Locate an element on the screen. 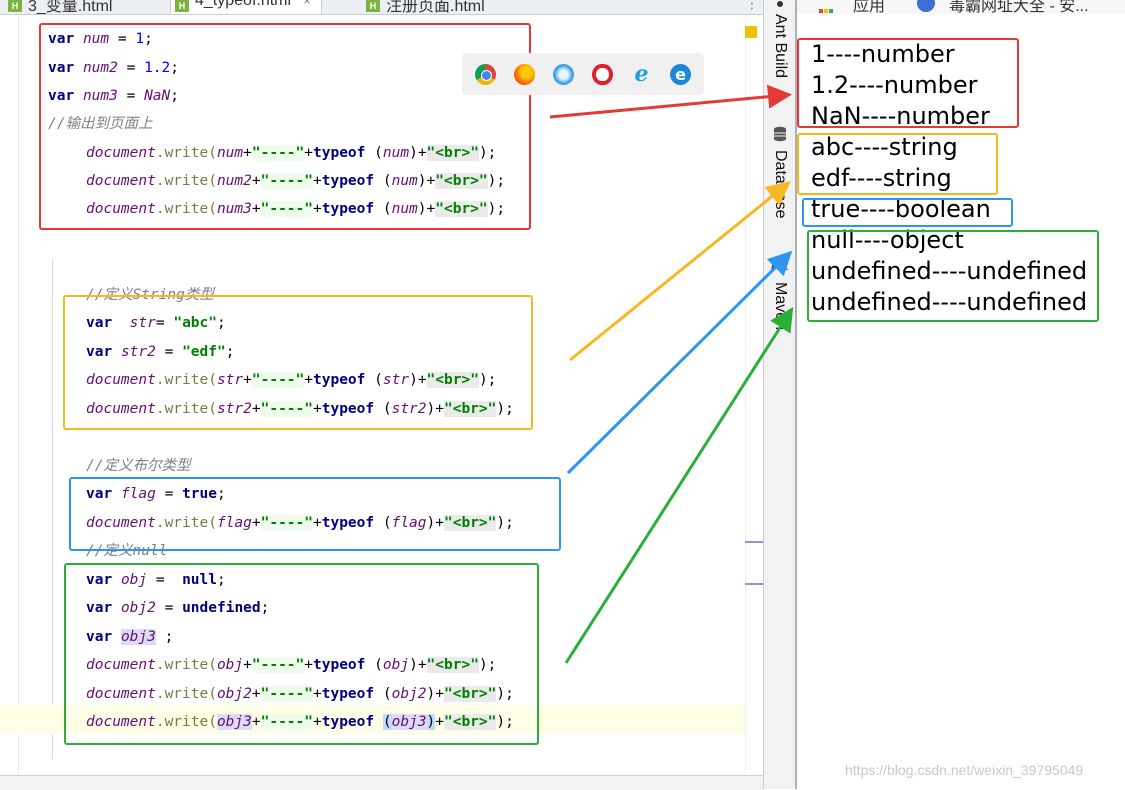  tab-typeof: H 4_typeof.html × is located at coordinates (246, 7).